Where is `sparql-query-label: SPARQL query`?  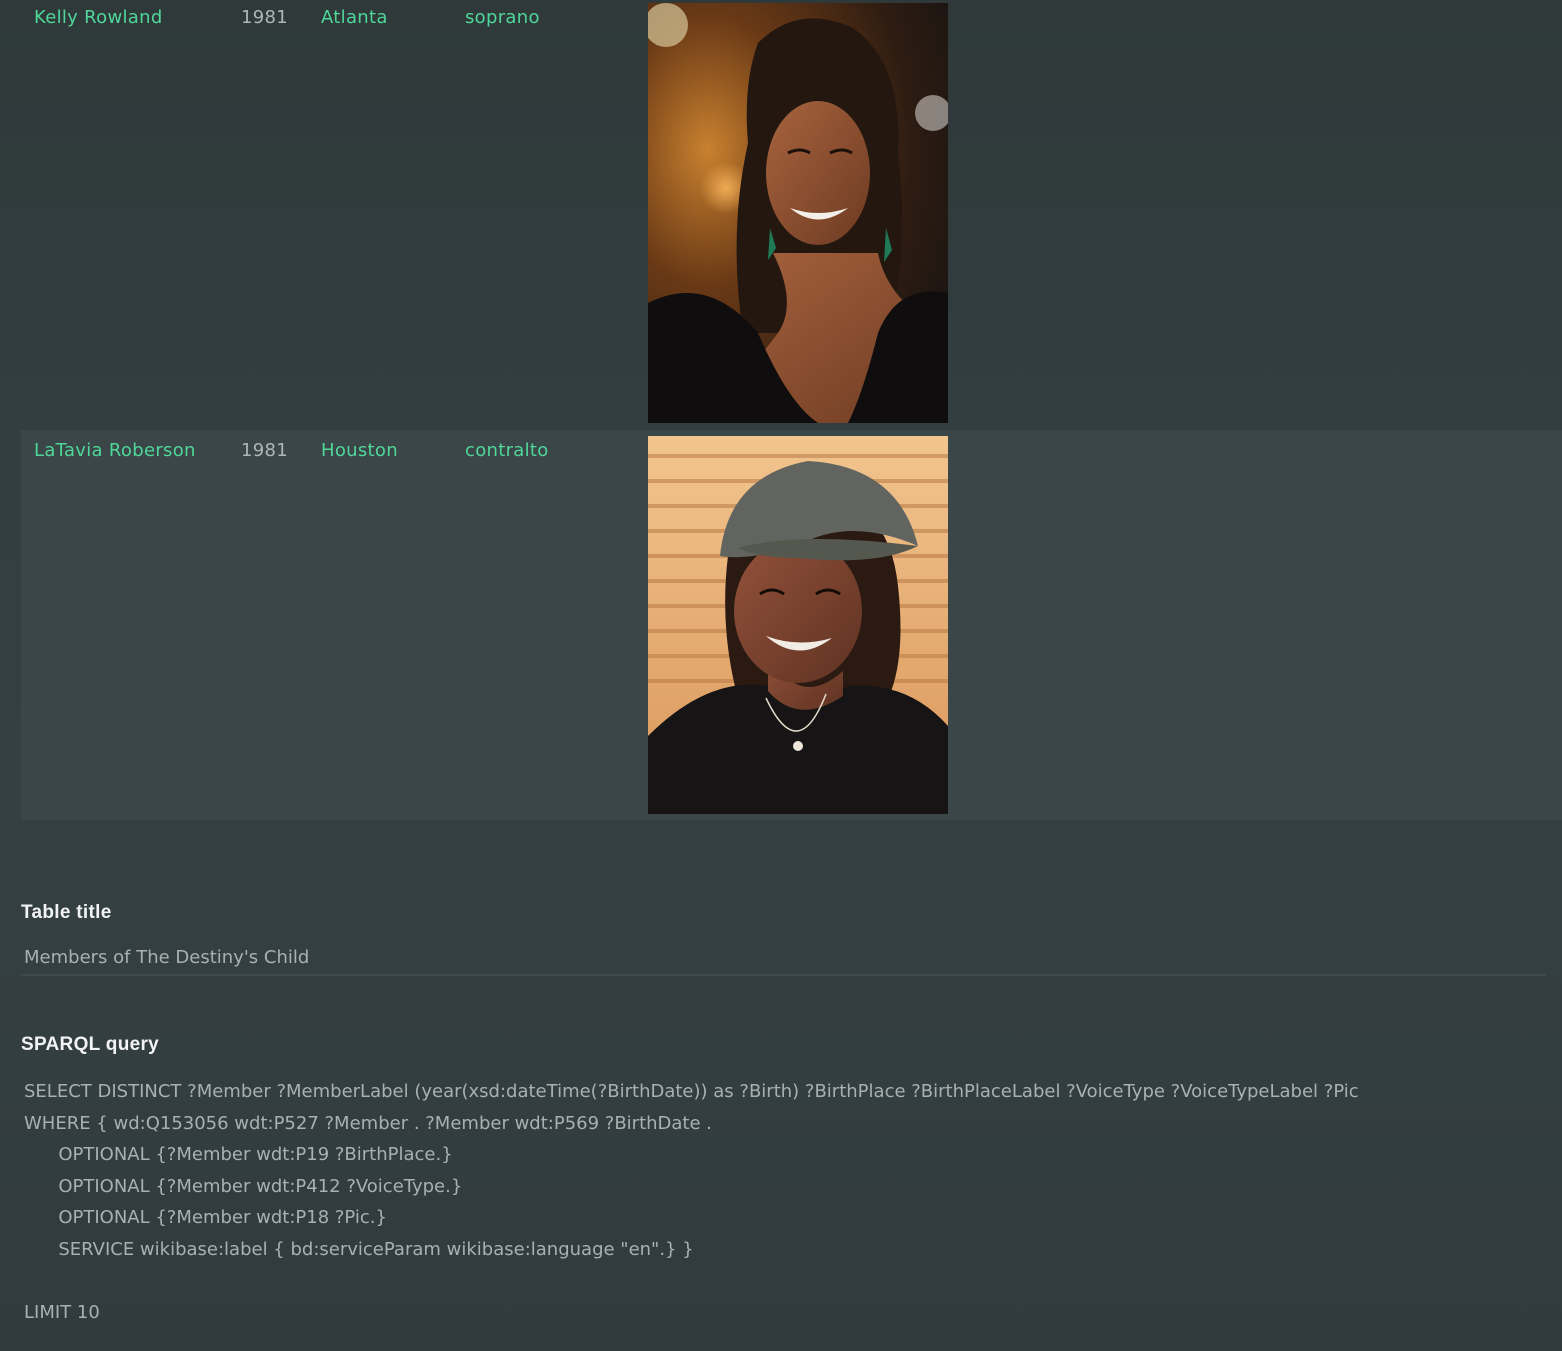 sparql-query-label: SPARQL query is located at coordinates (90, 1044).